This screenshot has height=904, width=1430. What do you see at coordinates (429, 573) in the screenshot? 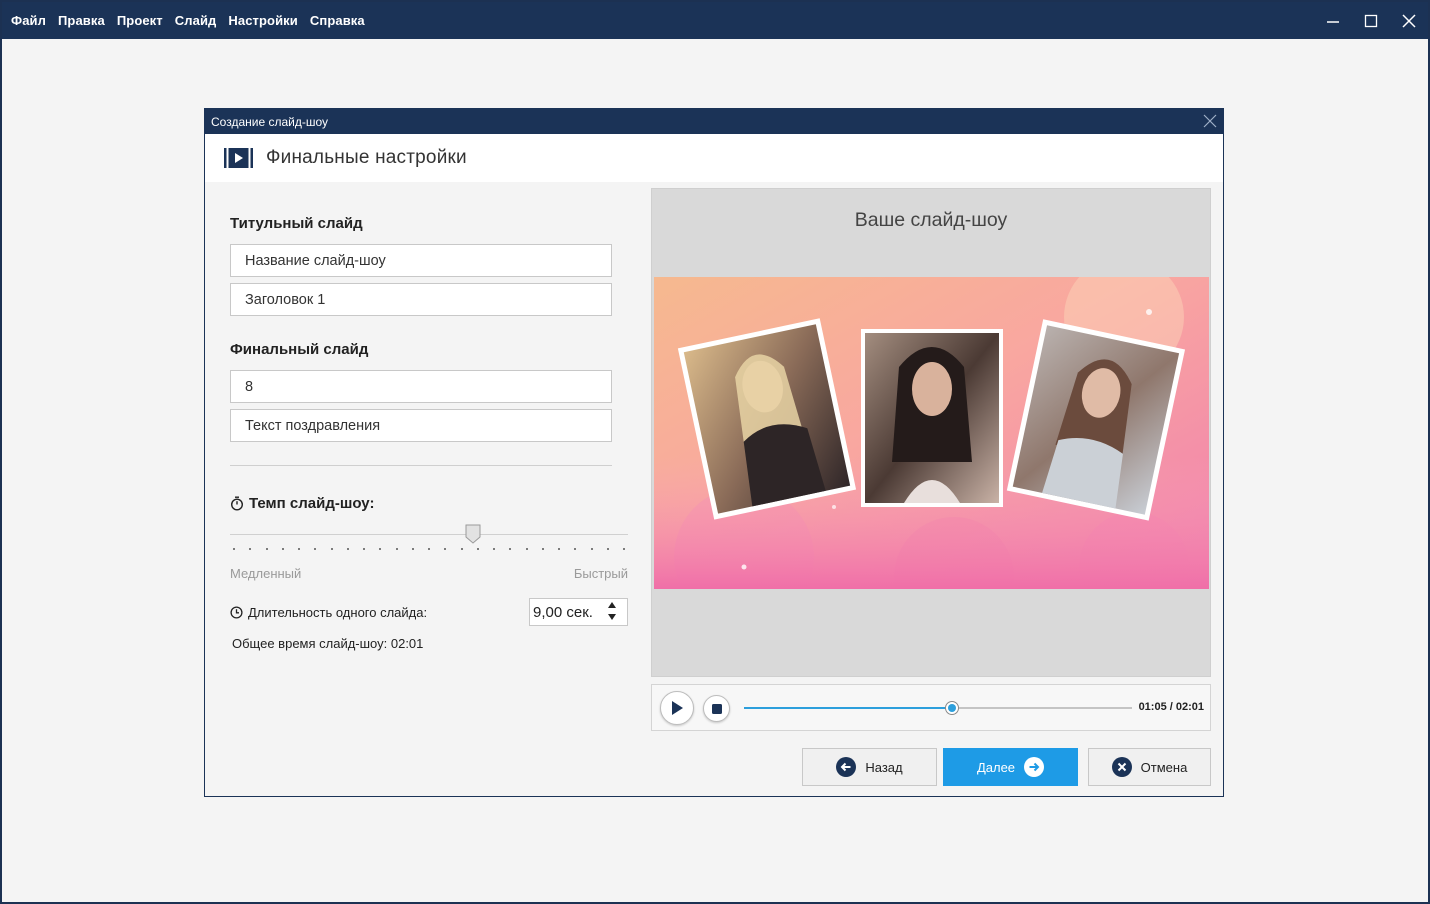
I see `slider-labels: Медленный Быстрый` at bounding box center [429, 573].